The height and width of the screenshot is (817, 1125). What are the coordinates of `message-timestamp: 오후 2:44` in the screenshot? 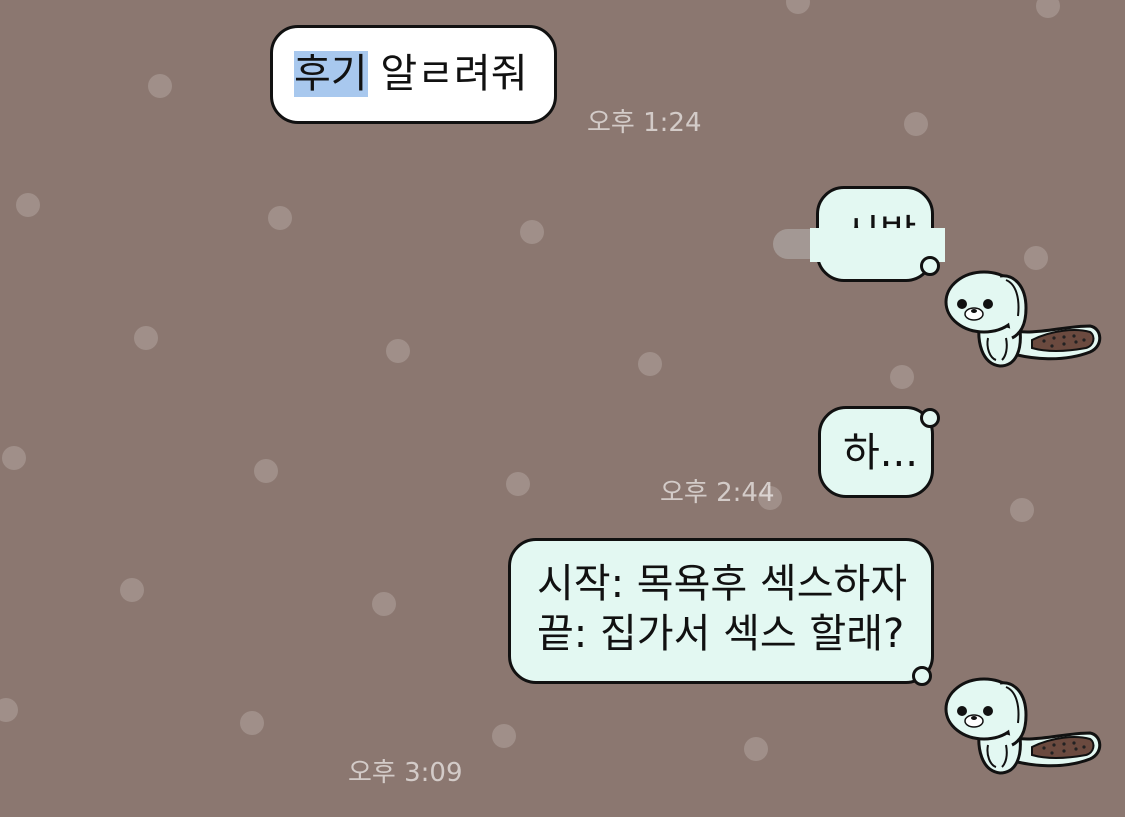 It's located at (717, 493).